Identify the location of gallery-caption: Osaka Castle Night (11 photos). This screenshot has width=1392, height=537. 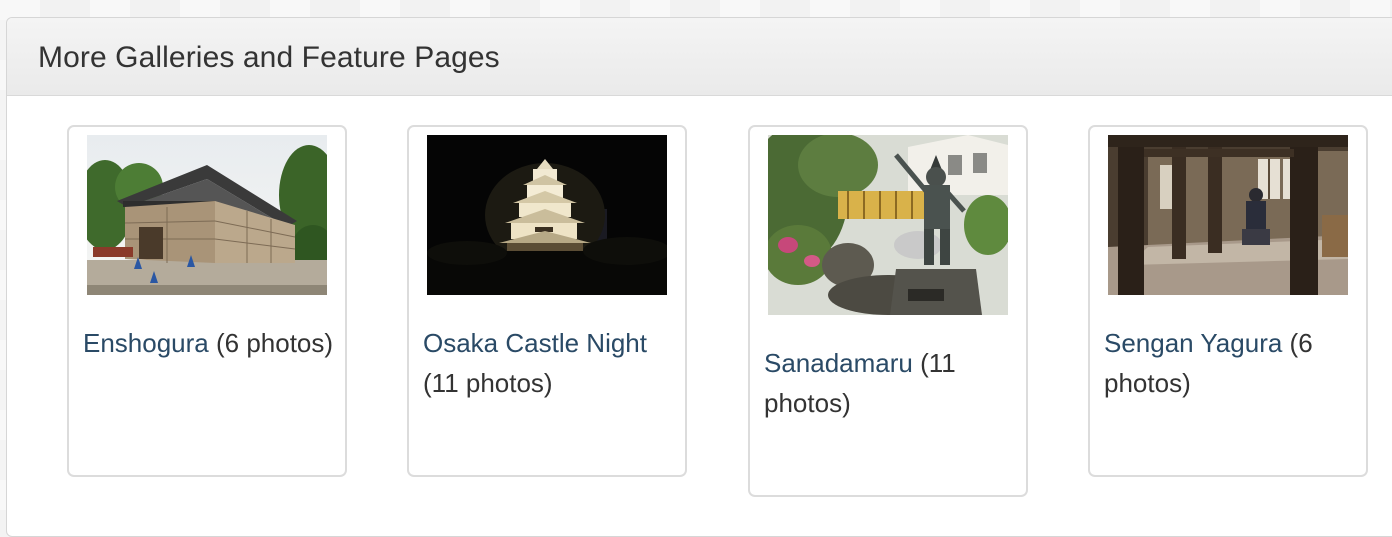
(549, 363).